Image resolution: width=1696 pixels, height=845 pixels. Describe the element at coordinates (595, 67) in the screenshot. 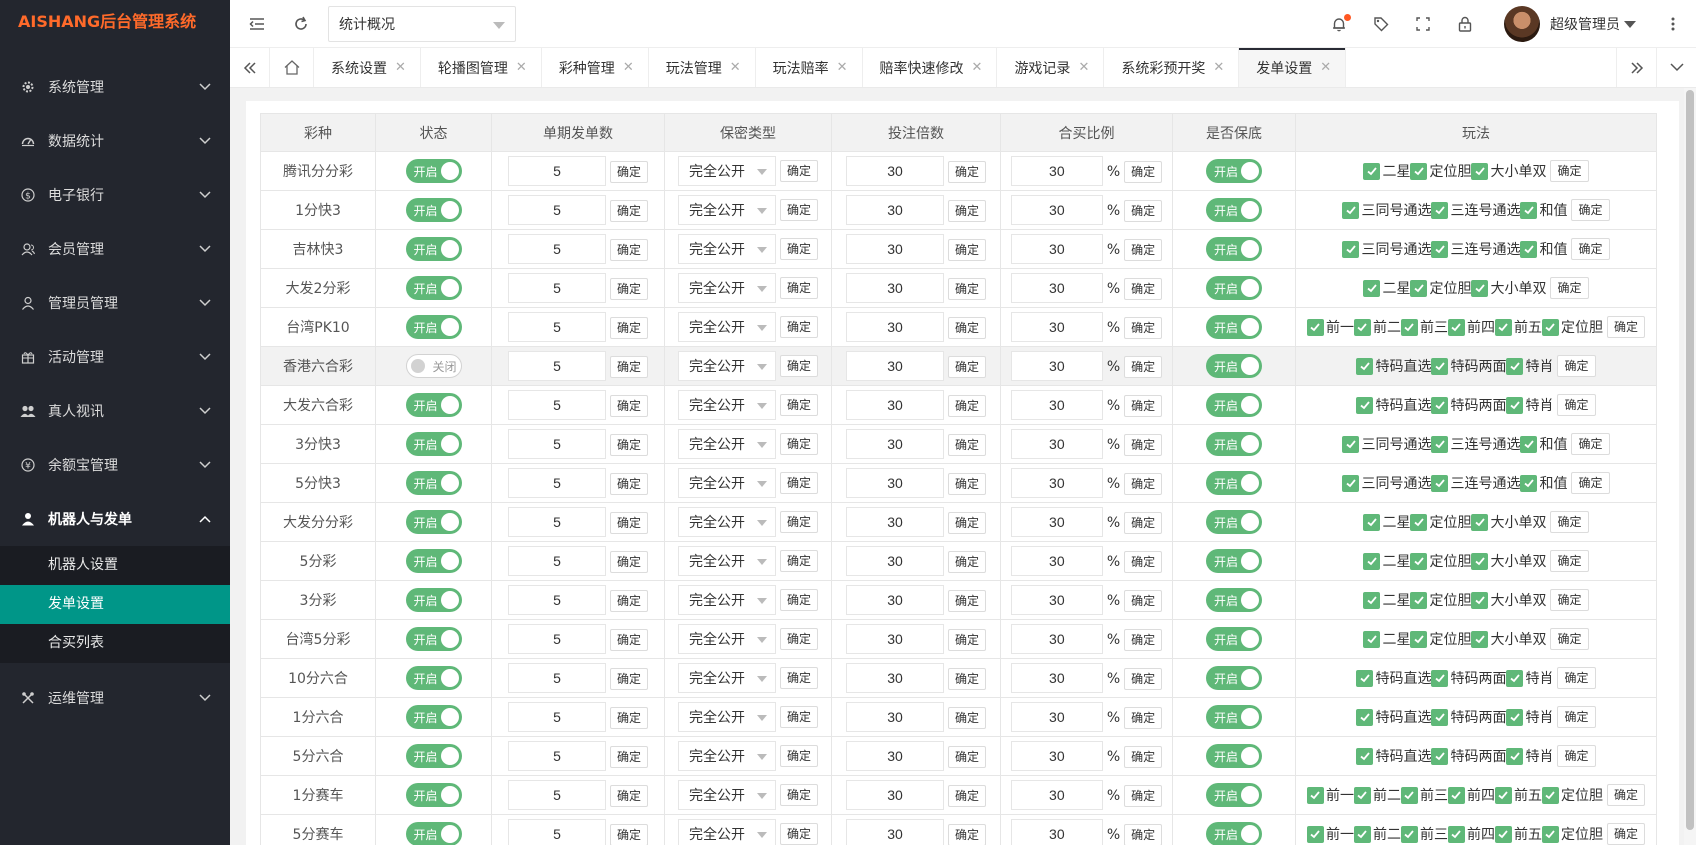

I see `tab-lottery-types: 彩种管理 ✕` at that location.